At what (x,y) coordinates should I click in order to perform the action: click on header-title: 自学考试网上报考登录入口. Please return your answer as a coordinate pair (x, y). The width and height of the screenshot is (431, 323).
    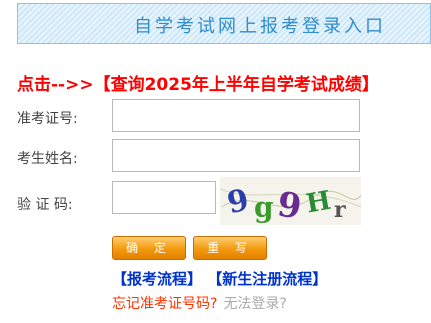
    Looking at the image, I should click on (260, 26).